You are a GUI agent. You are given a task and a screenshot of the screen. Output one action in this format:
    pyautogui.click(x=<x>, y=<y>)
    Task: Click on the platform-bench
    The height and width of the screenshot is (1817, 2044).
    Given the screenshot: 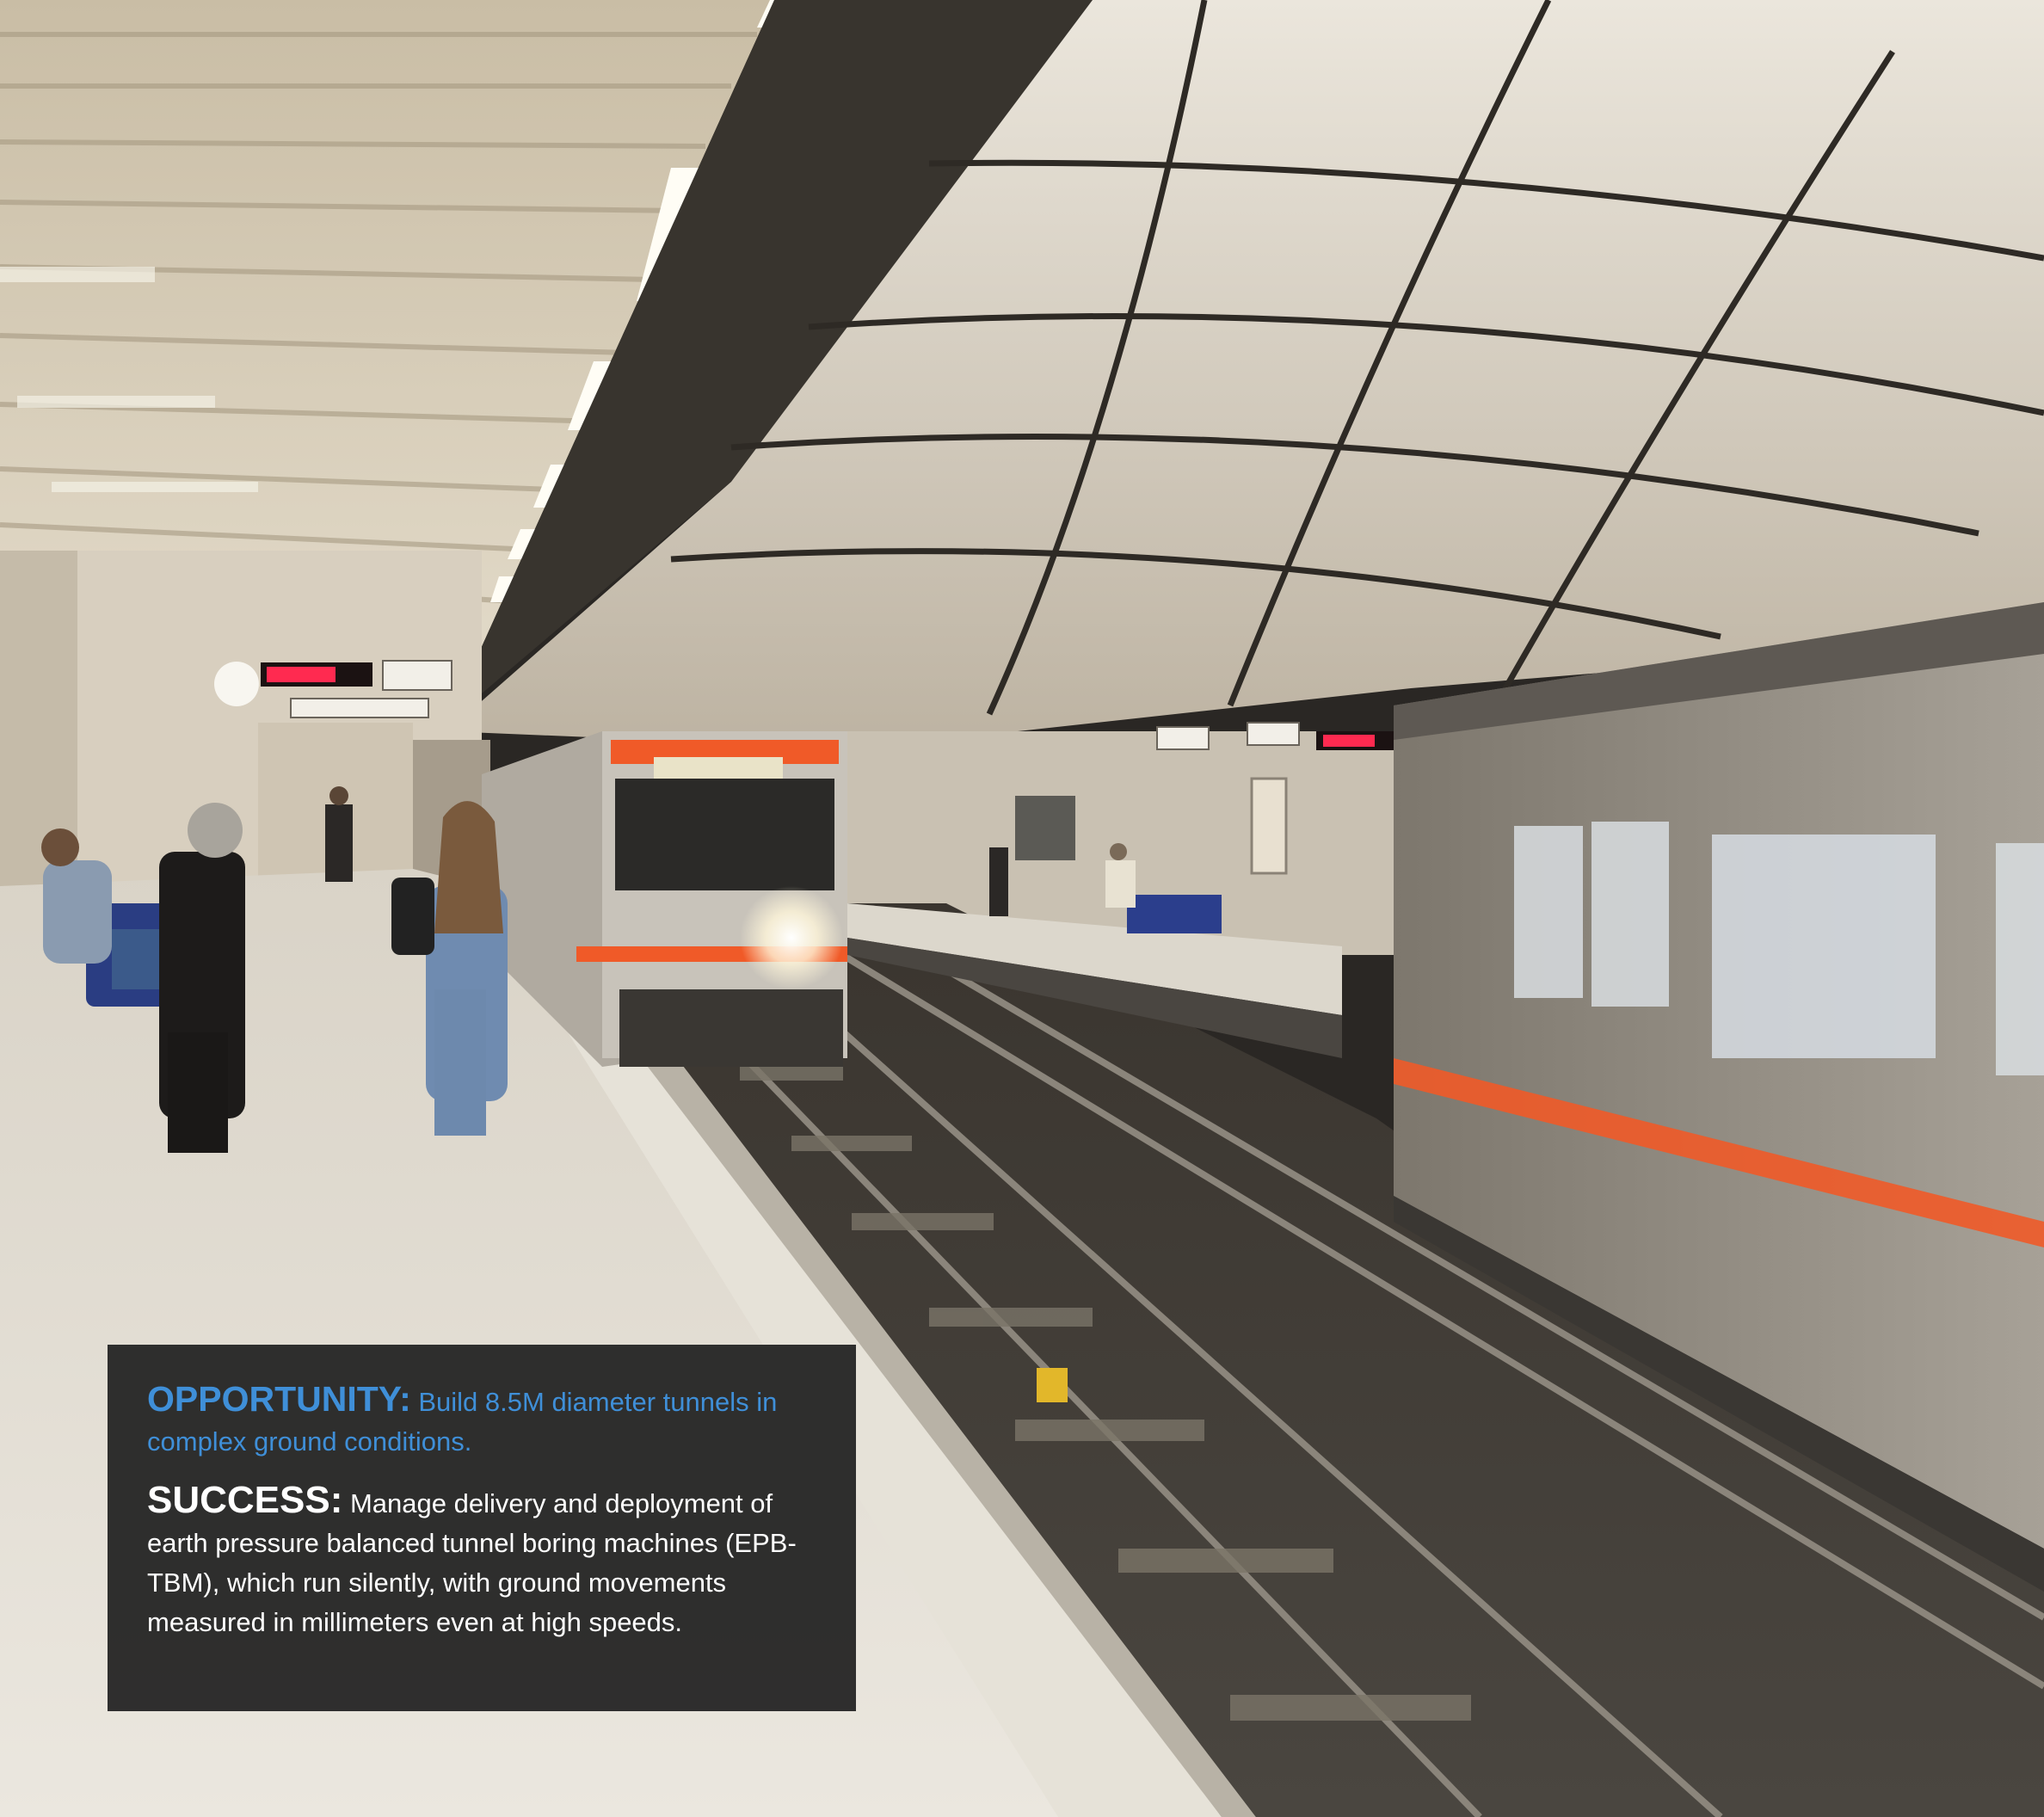 What is the action you would take?
    pyautogui.click(x=1175, y=914)
    